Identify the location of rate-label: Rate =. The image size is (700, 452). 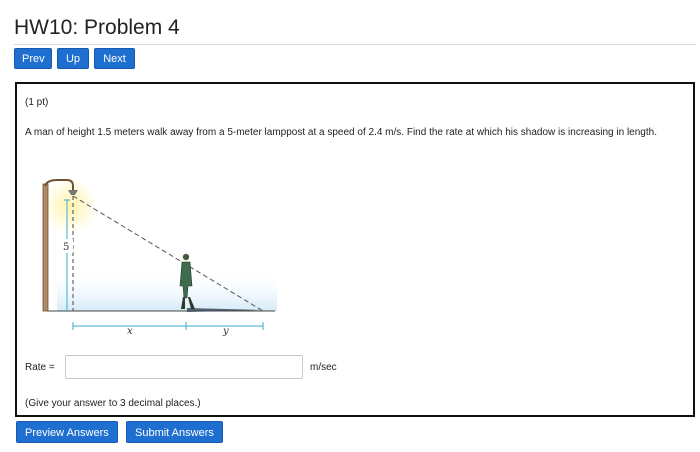
(40, 367).